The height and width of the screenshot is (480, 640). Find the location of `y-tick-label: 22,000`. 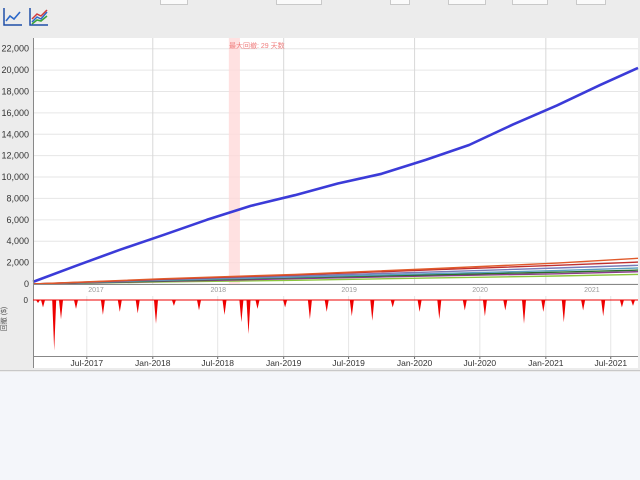

y-tick-label: 22,000 is located at coordinates (15, 49).